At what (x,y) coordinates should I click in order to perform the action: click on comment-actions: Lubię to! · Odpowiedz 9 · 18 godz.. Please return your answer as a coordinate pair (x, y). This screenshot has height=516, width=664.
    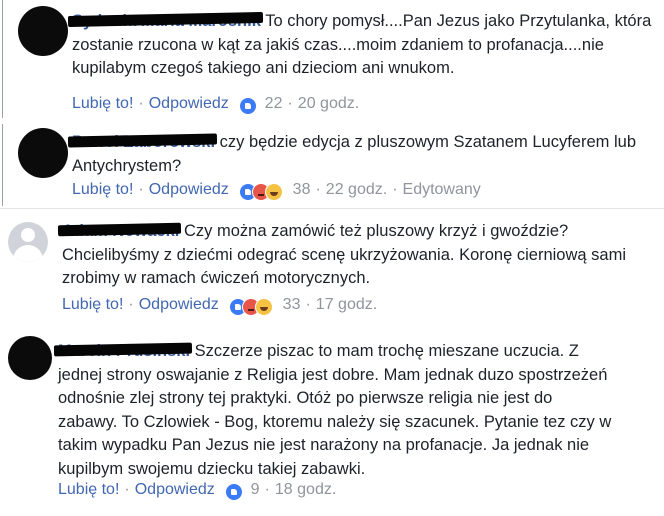
    Looking at the image, I should click on (197, 490).